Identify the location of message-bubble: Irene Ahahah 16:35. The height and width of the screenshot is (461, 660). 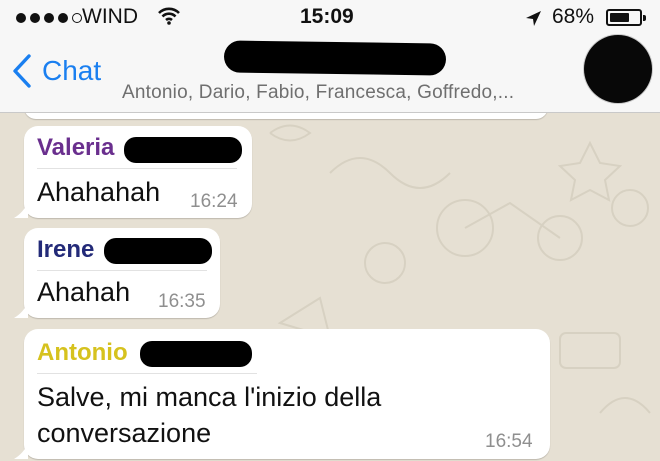
(117, 273).